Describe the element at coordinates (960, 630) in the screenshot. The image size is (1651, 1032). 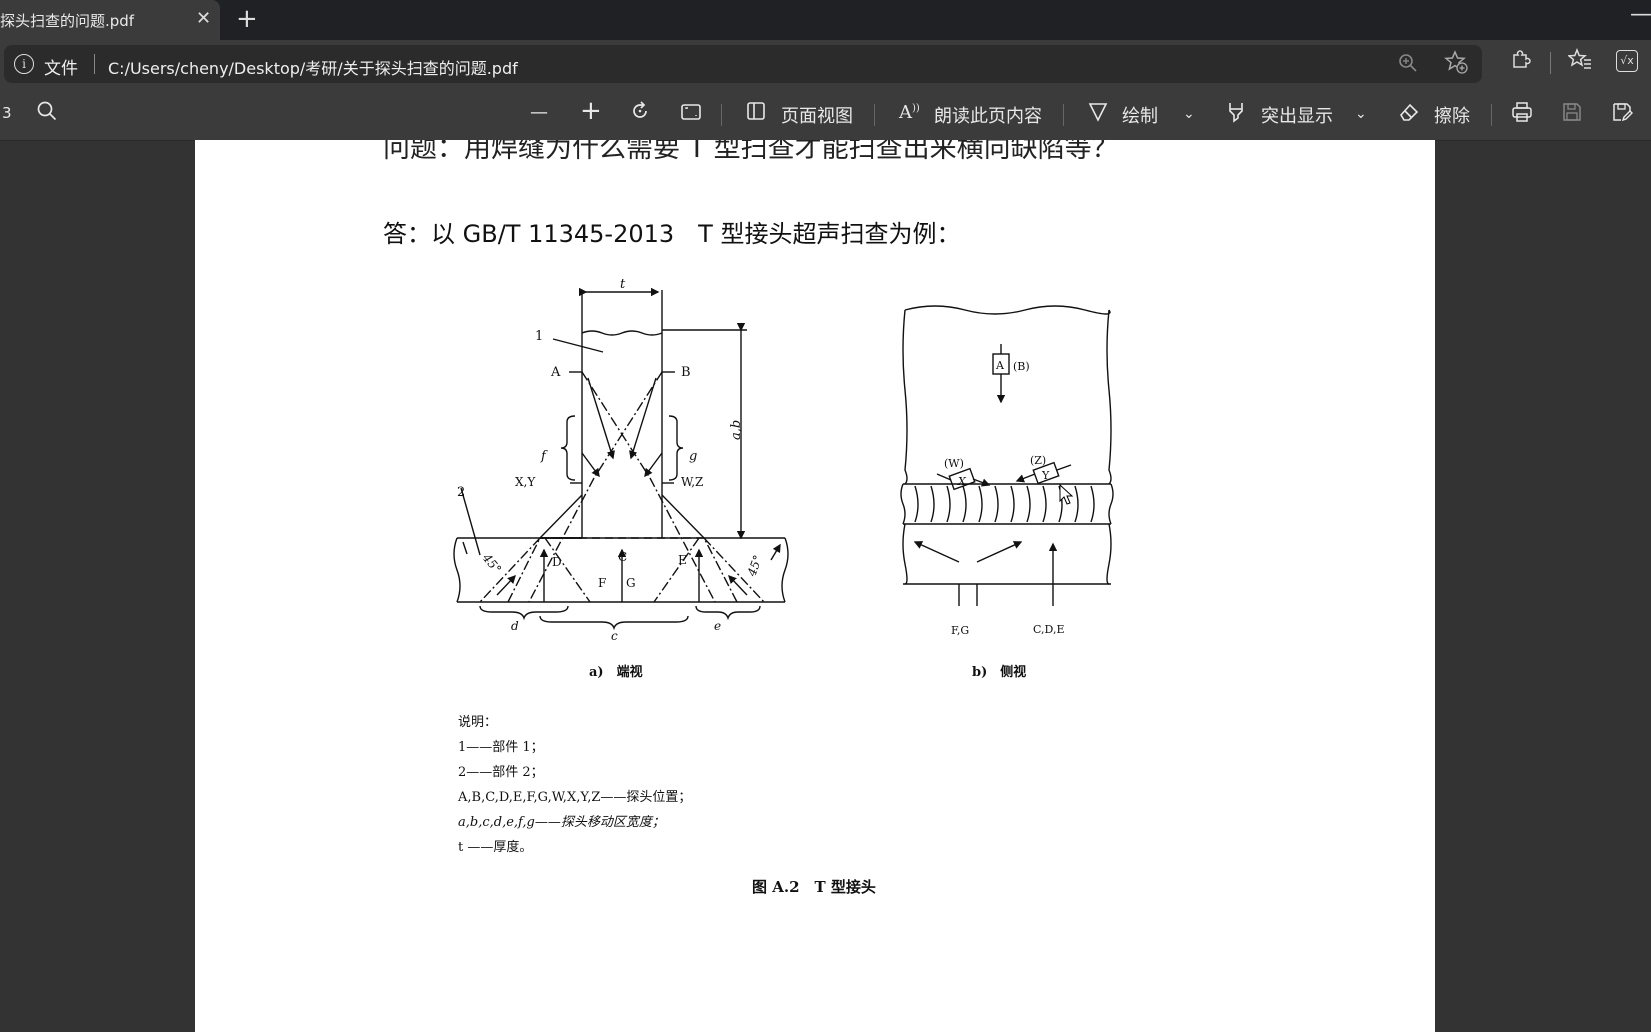
I see `label-FG: F,G` at that location.